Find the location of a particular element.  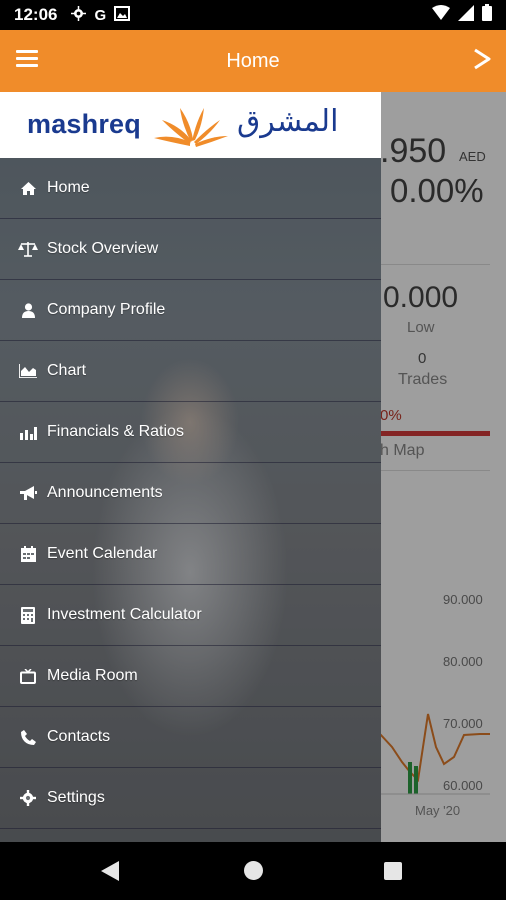

drawer-item-home: Home is located at coordinates (190, 188).